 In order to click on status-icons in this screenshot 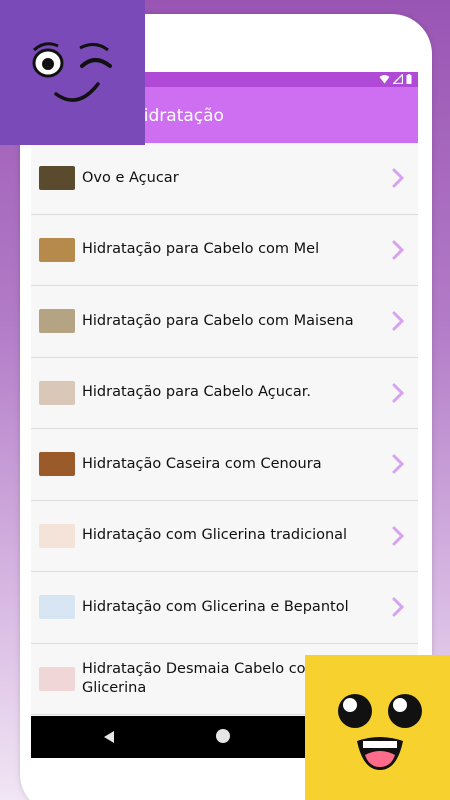, I will do `click(395, 79)`.